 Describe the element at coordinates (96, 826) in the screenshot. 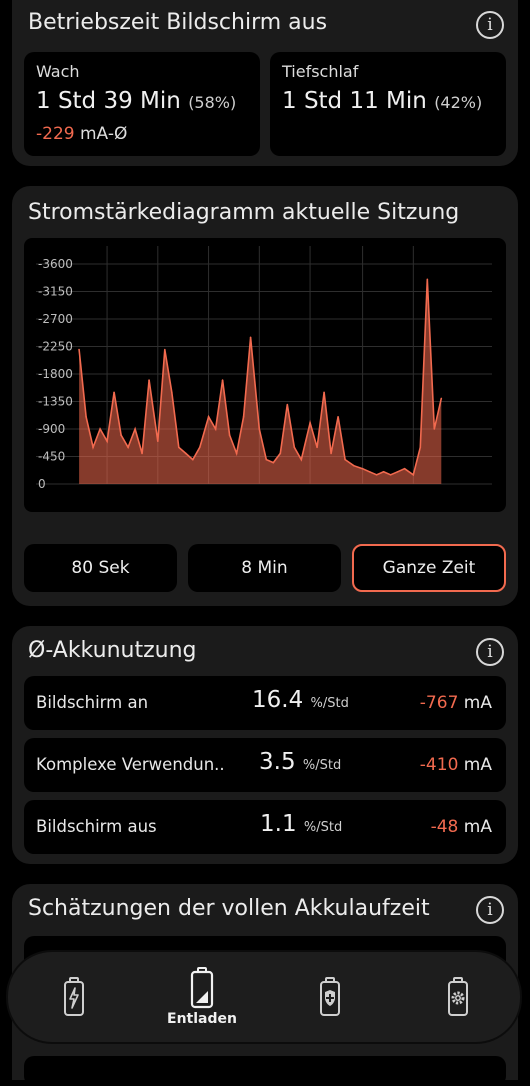

I see `usage-label: Bildschirm aus` at that location.